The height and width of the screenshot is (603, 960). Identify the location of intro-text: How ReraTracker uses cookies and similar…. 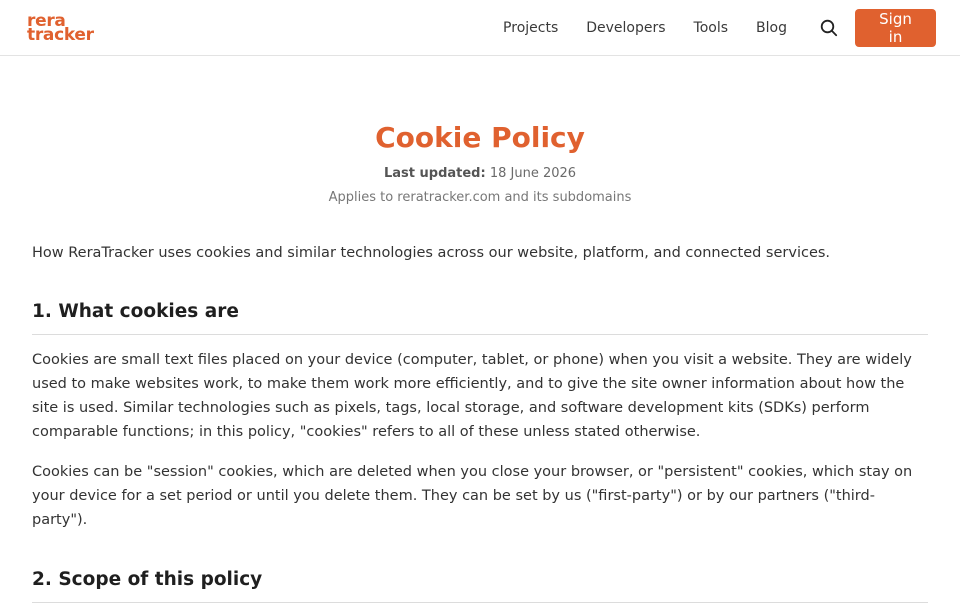
(431, 253).